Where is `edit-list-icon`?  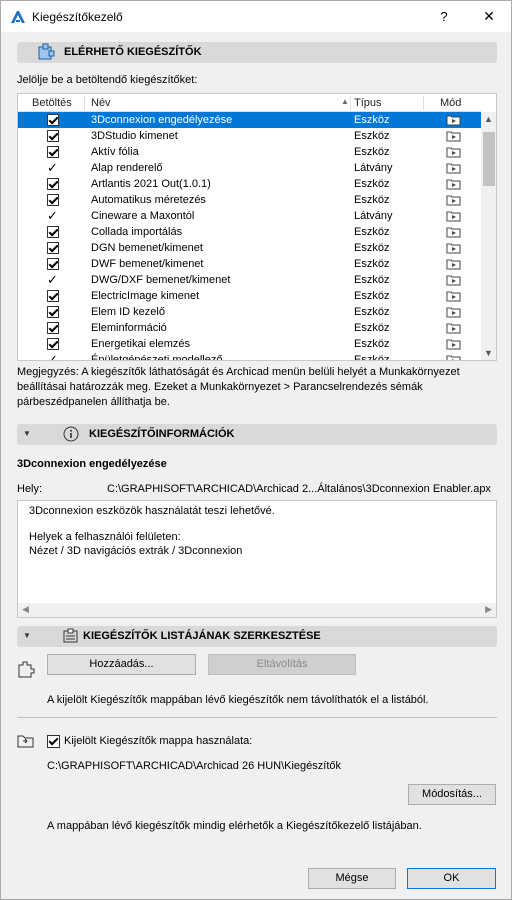 edit-list-icon is located at coordinates (72, 636).